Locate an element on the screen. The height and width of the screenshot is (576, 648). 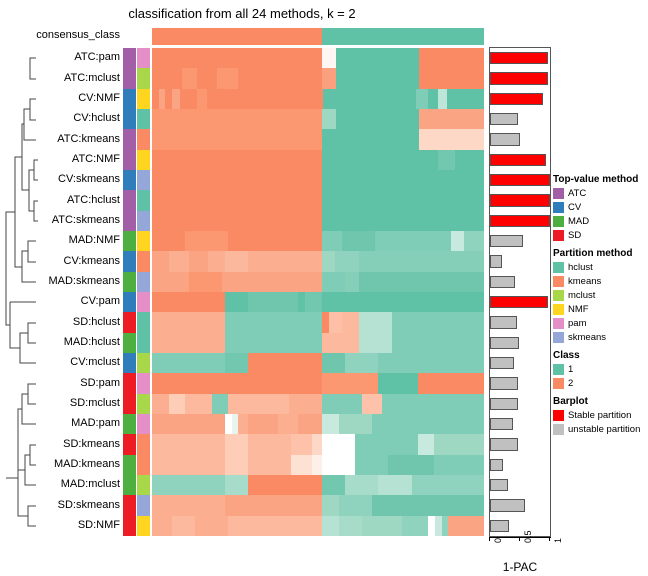
row-label: SD:mclust is located at coordinates (94, 402).